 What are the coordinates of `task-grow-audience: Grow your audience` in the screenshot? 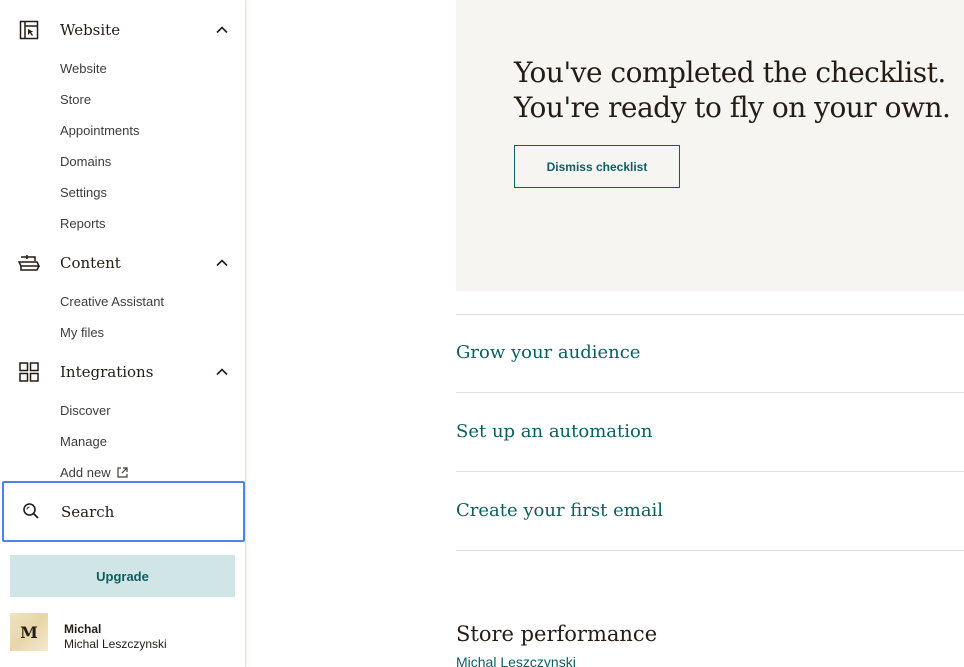 It's located at (548, 352).